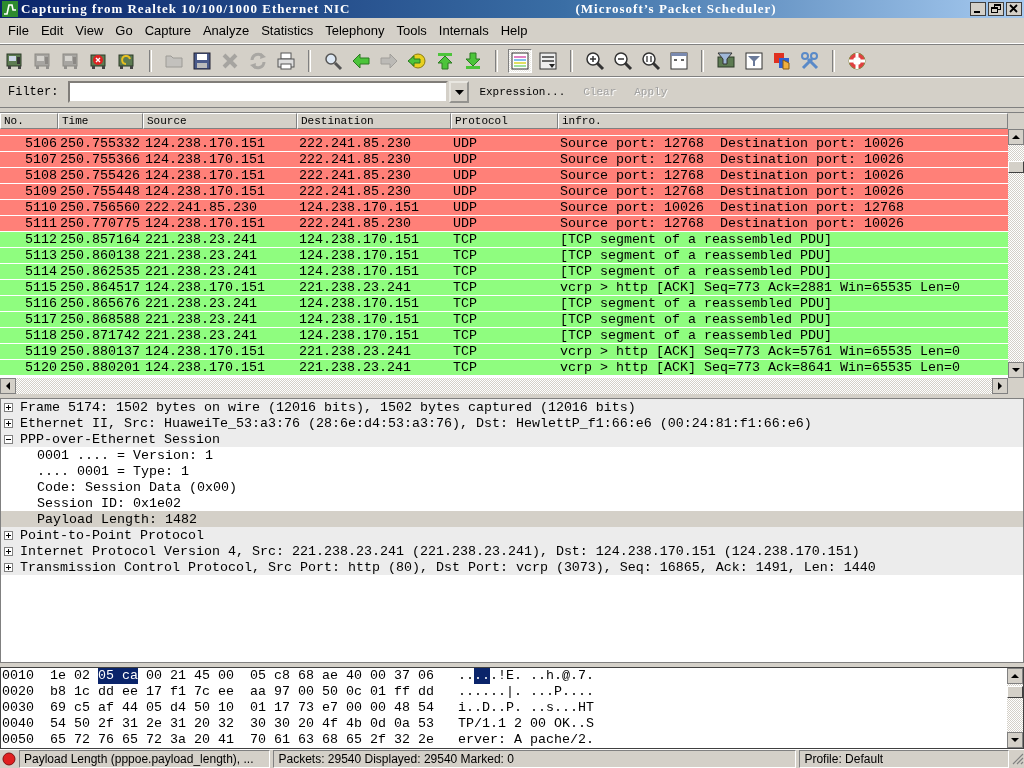 This screenshot has width=1024, height=768. I want to click on filter-label: Filter:, so click(33, 92).